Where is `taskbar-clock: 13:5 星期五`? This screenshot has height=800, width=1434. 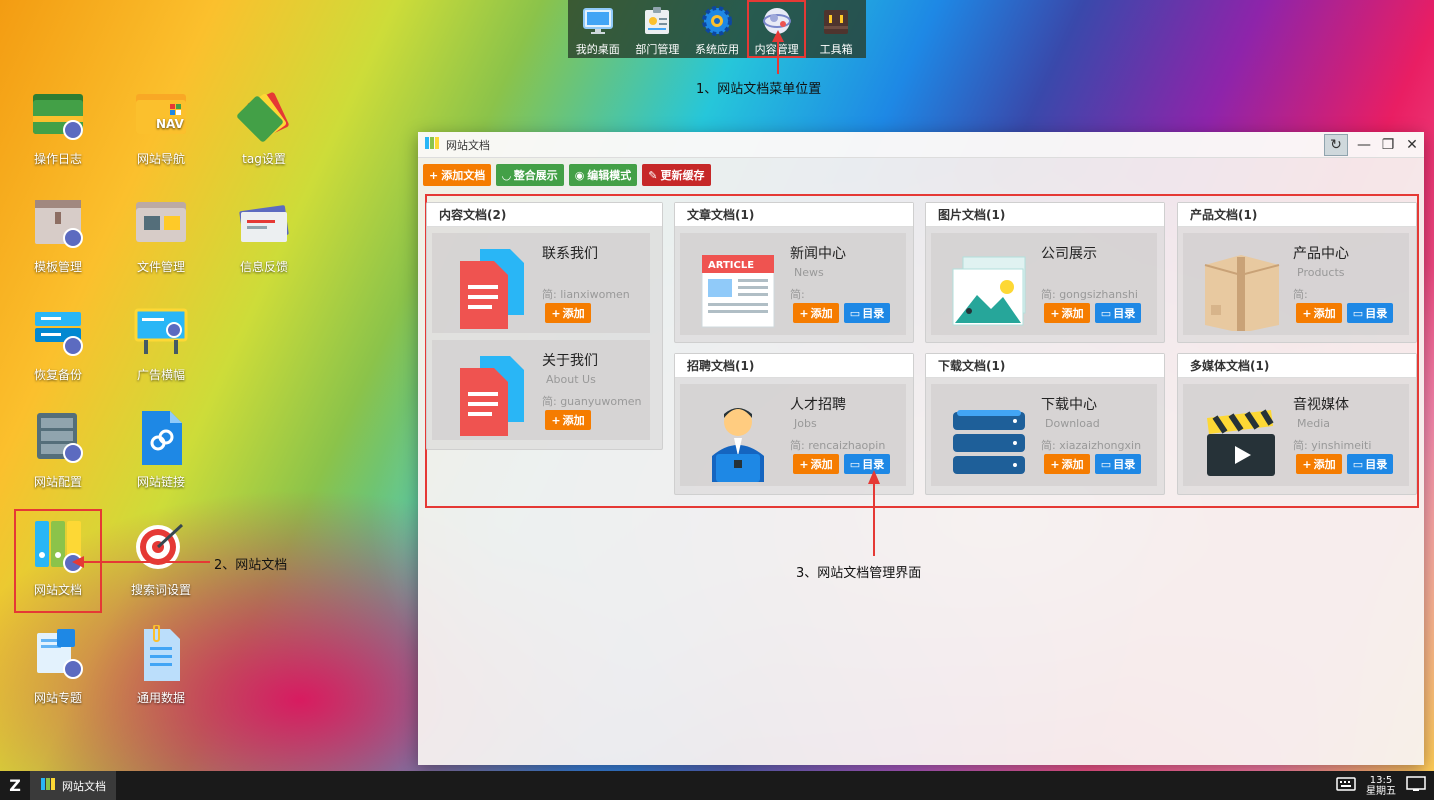
taskbar-clock: 13:5 星期五 is located at coordinates (1381, 786).